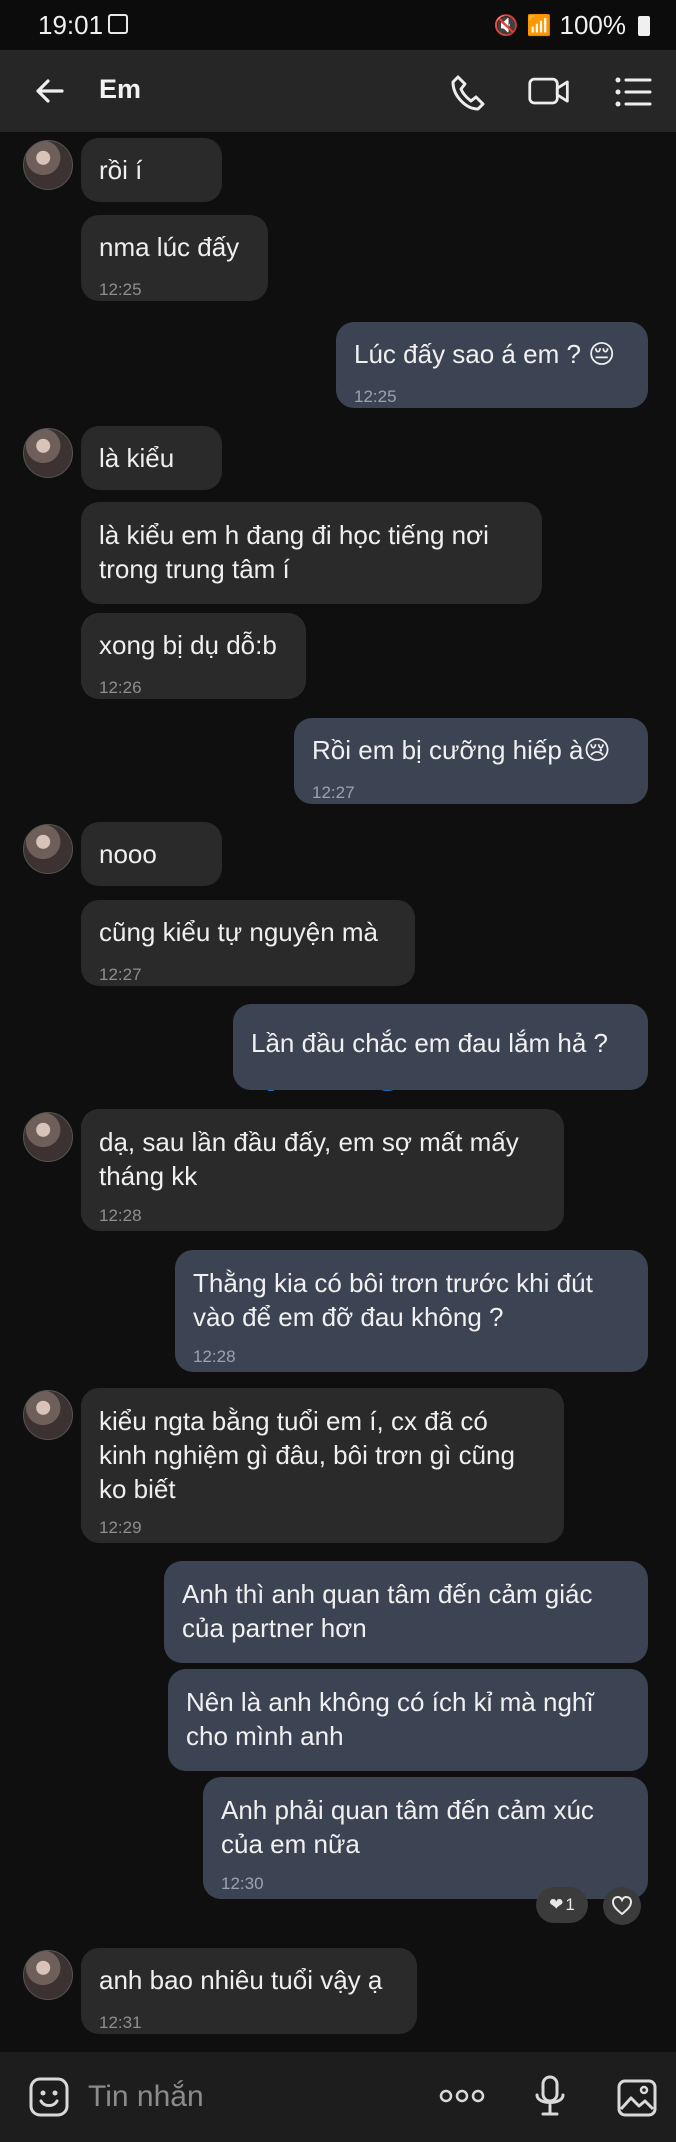  Describe the element at coordinates (118, 24) in the screenshot. I see `image-notification-icon` at that location.